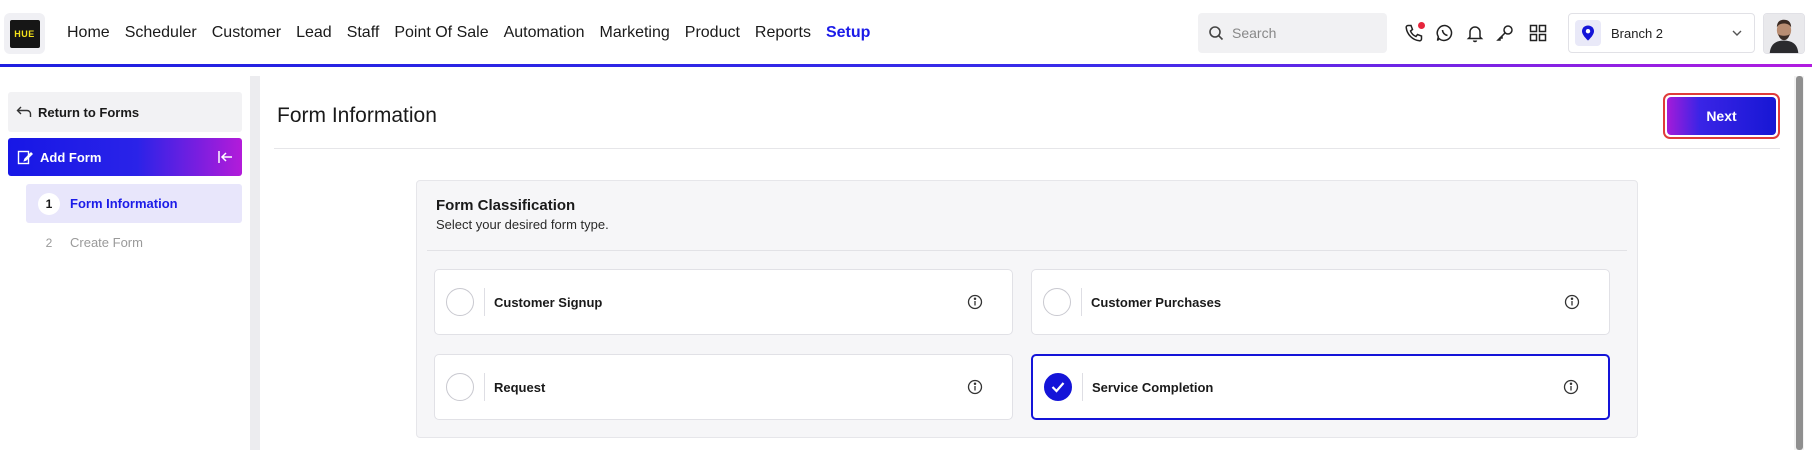 Image resolution: width=1812 pixels, height=450 pixels. I want to click on search-box, so click(1292, 33).